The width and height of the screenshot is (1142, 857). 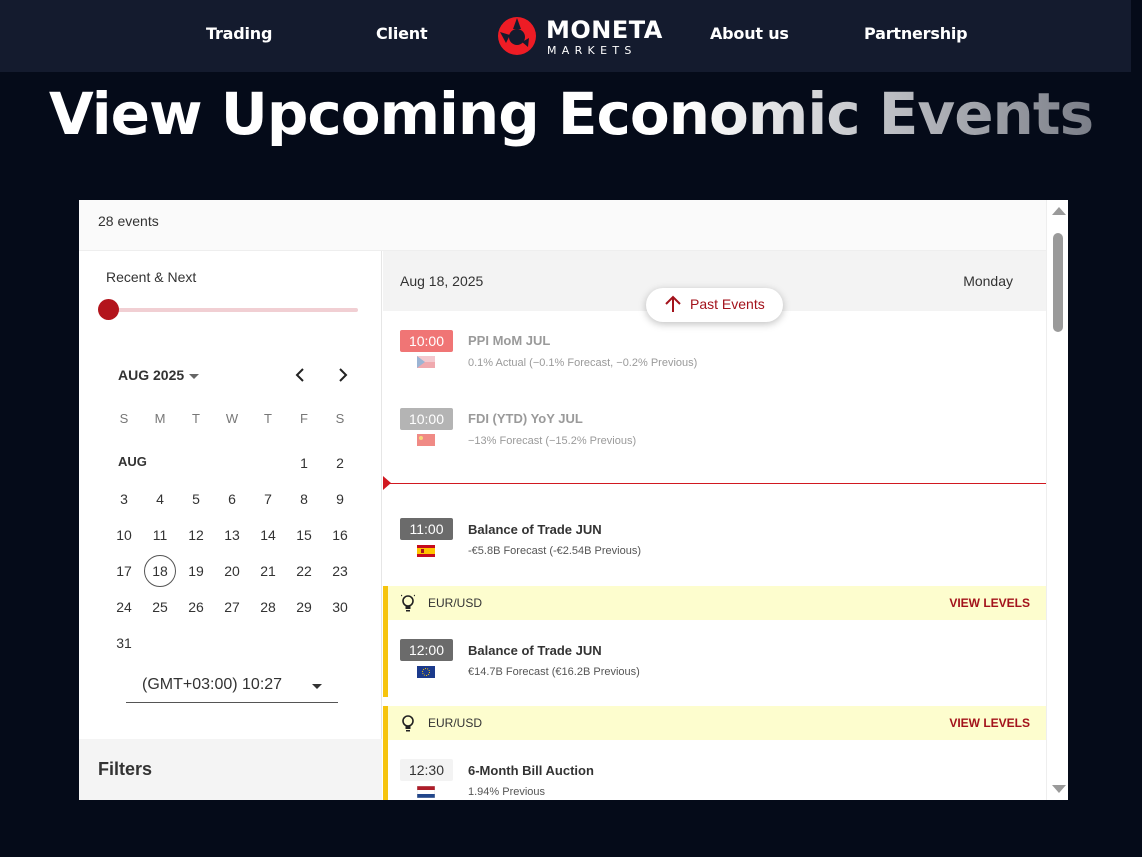 I want to click on calendar-day: 30, so click(x=340, y=607).